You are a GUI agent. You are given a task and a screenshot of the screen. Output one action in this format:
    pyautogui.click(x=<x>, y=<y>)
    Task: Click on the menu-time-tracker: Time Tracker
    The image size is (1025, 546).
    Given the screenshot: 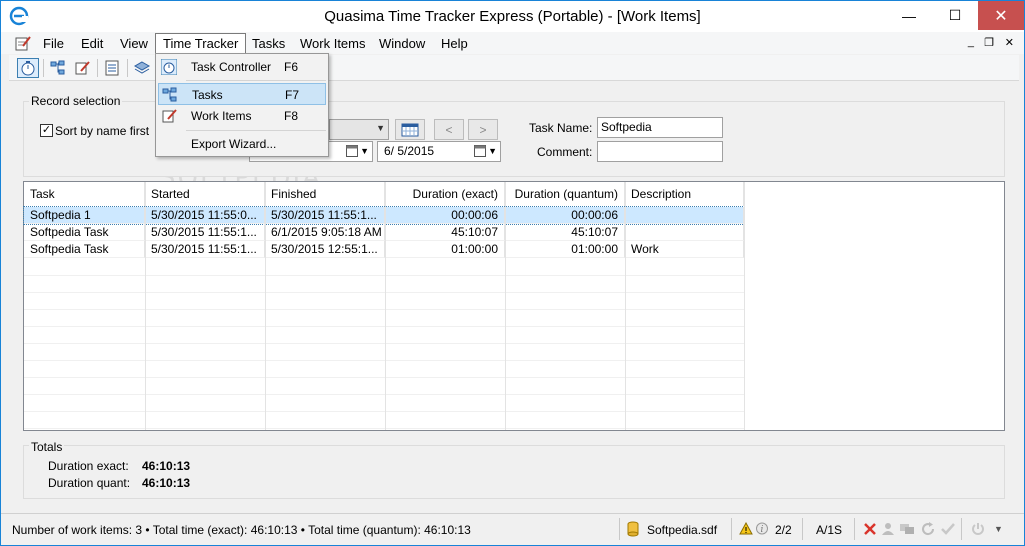 What is the action you would take?
    pyautogui.click(x=201, y=43)
    